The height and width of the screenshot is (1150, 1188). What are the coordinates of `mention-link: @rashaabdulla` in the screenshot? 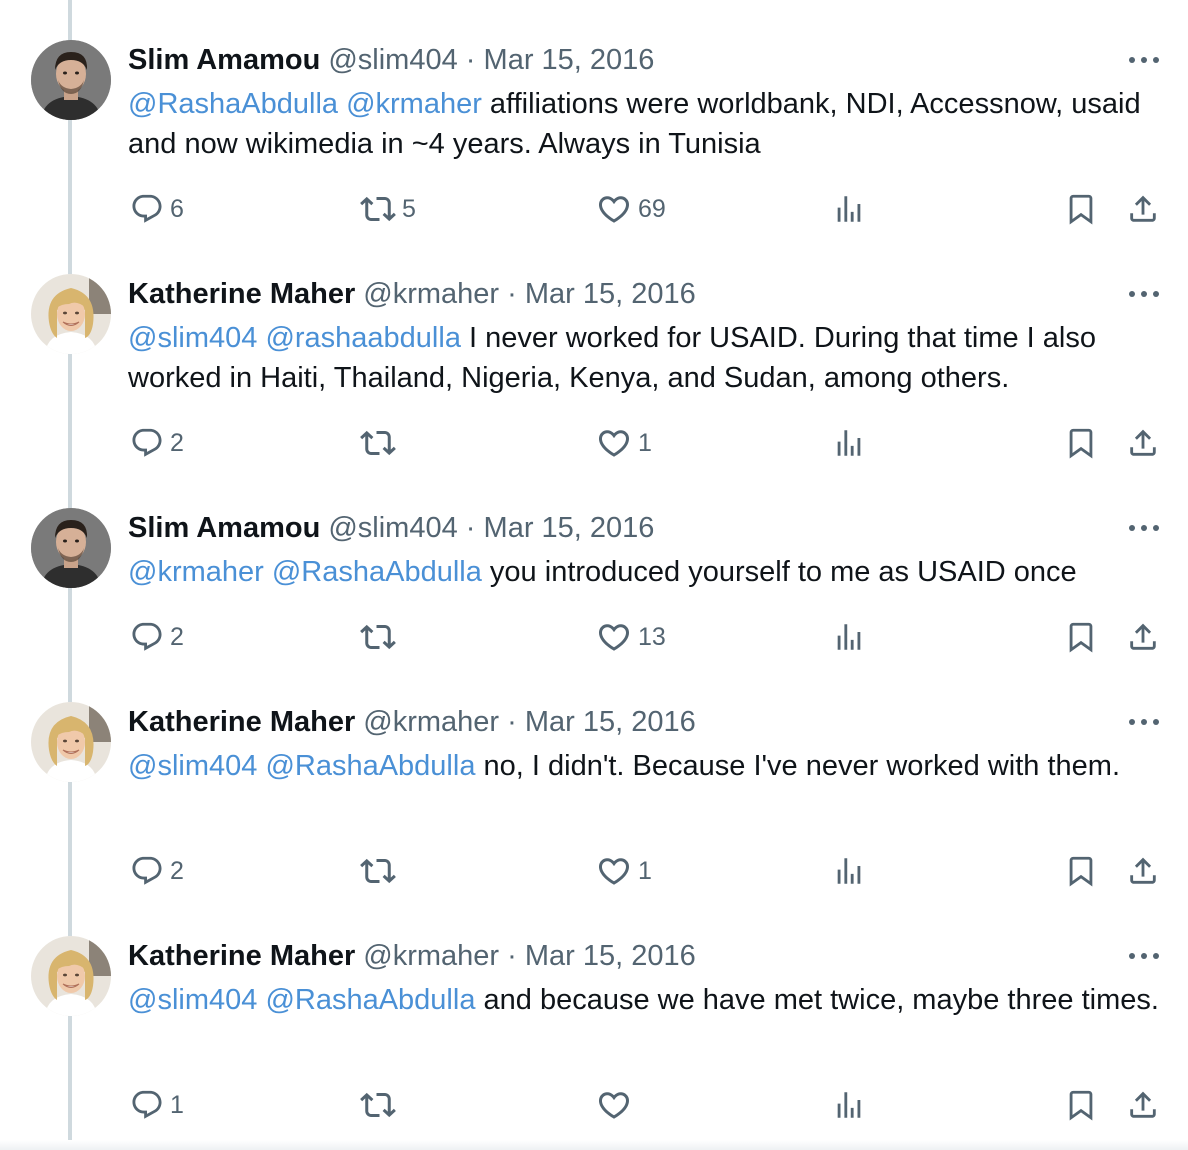 It's located at (363, 338).